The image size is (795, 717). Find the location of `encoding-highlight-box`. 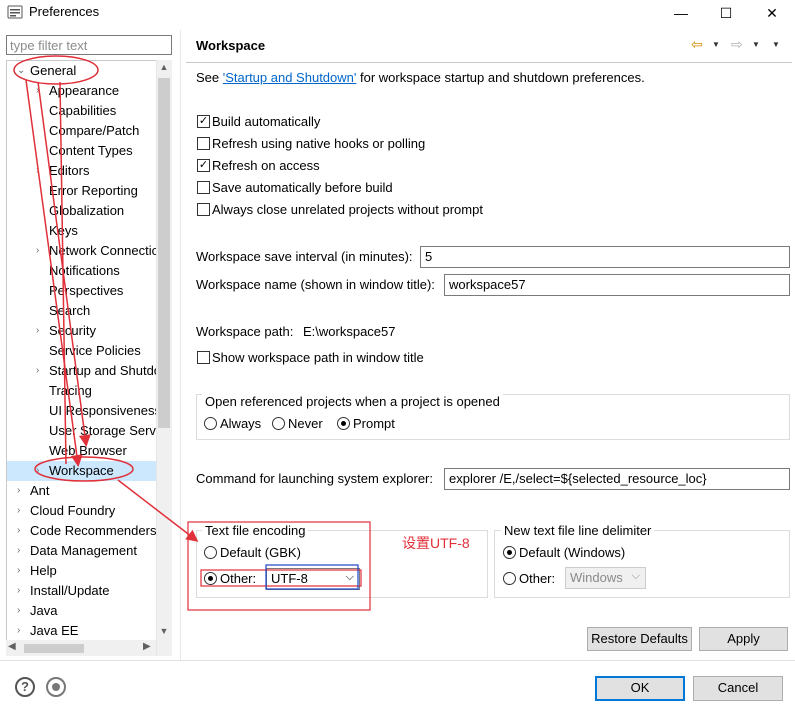

encoding-highlight-box is located at coordinates (279, 566).